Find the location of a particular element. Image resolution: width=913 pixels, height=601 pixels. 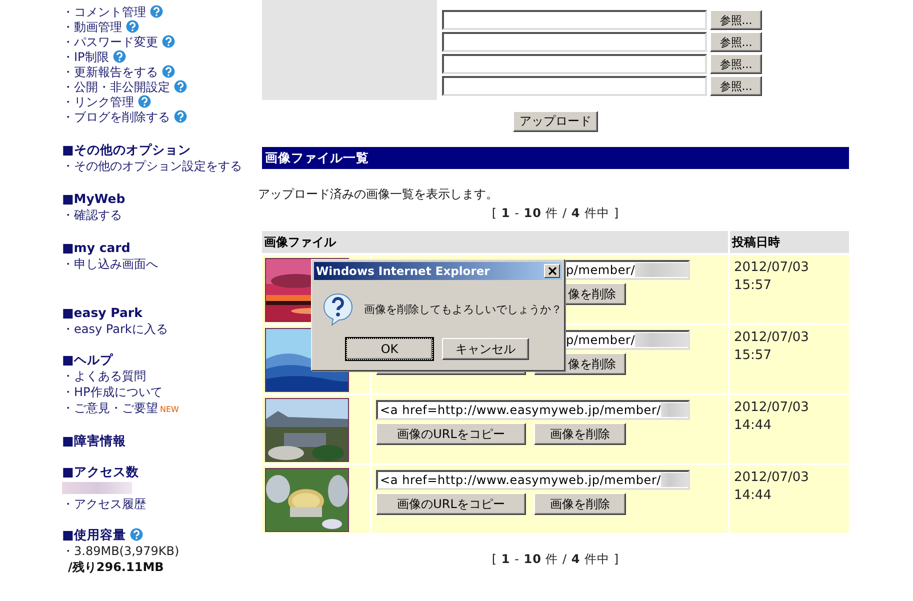

section-title: 画像ファイル一覧 is located at coordinates (317, 157).